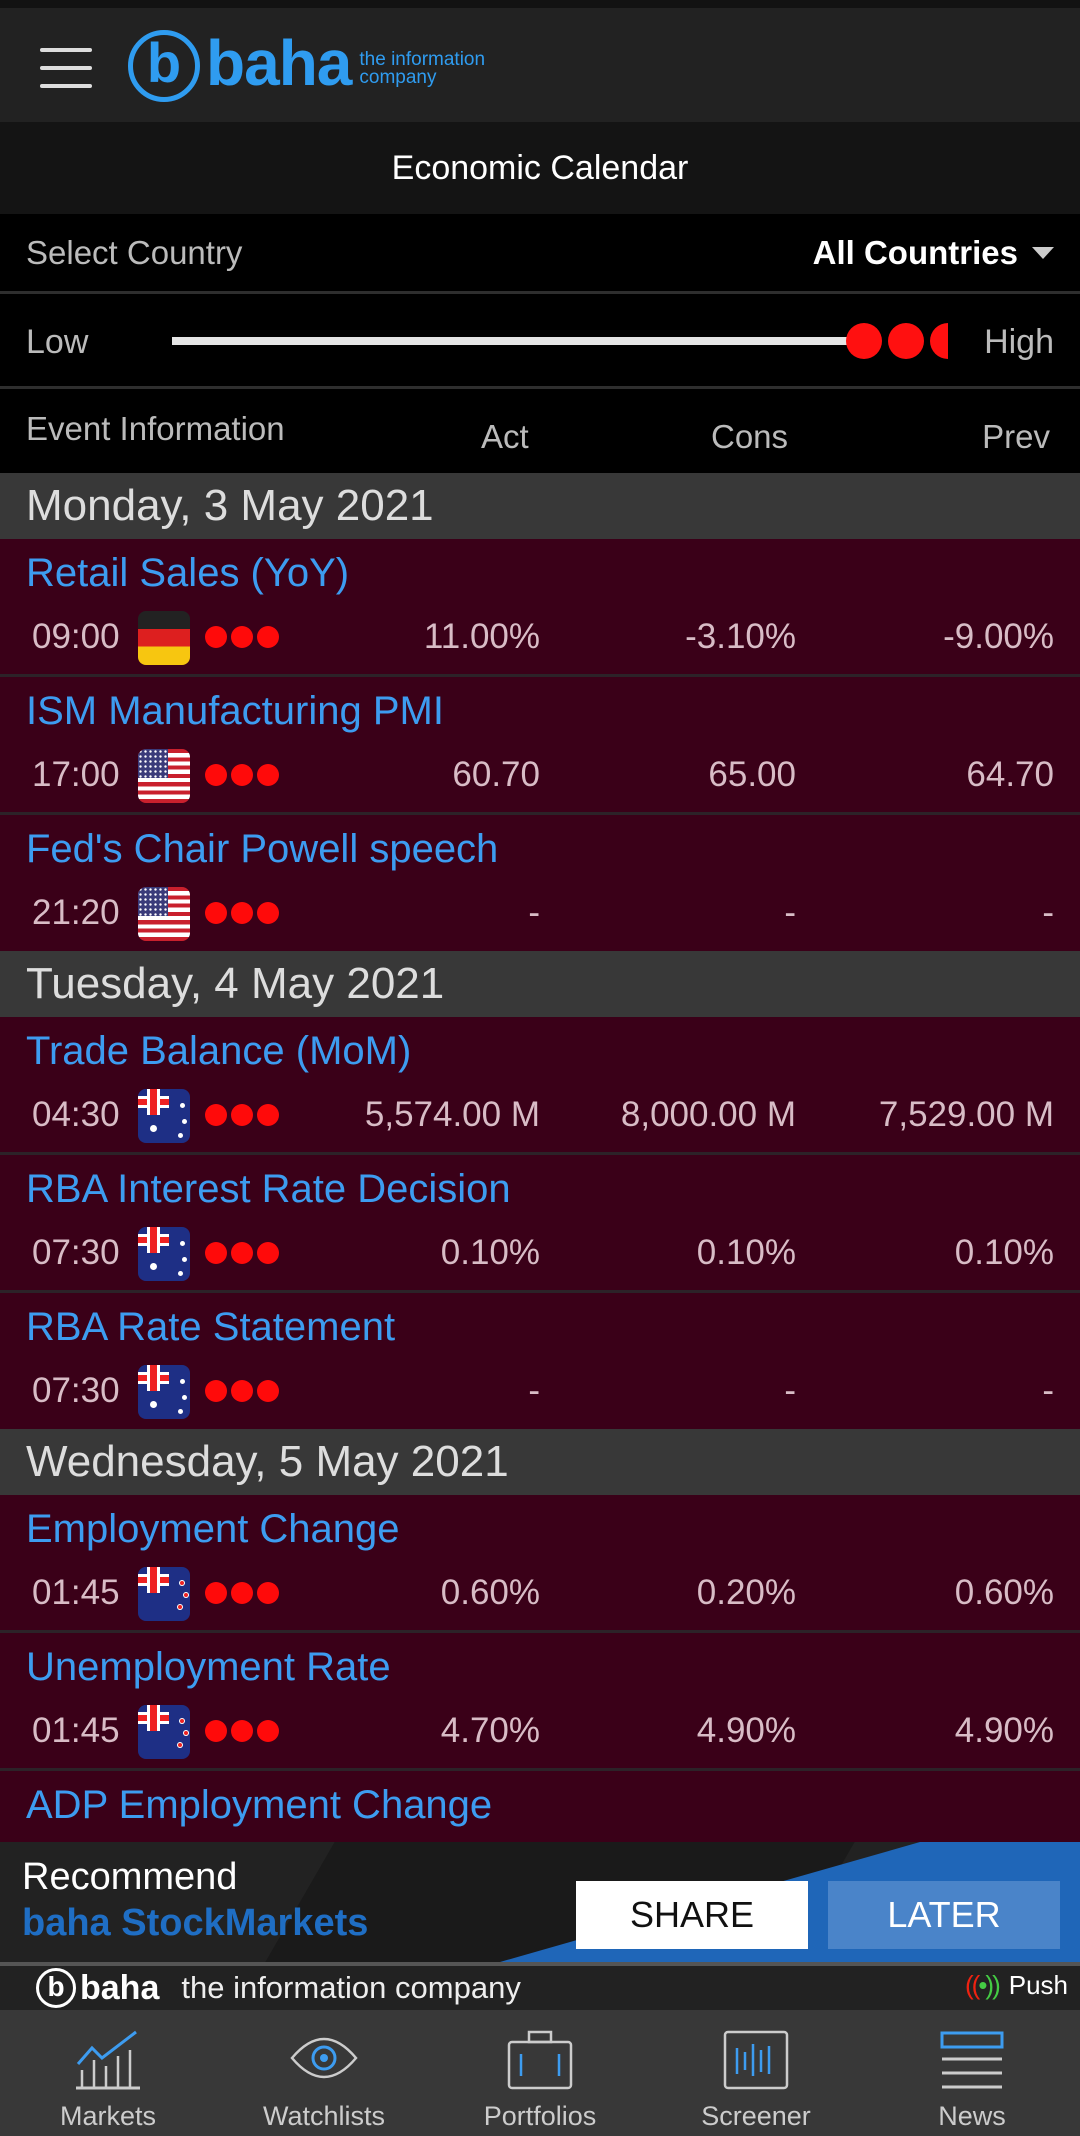 This screenshot has height=2136, width=1080. Describe the element at coordinates (540, 1902) in the screenshot. I see `recommend-banner: Recommend baha StockMarkets SHARE LATER` at that location.